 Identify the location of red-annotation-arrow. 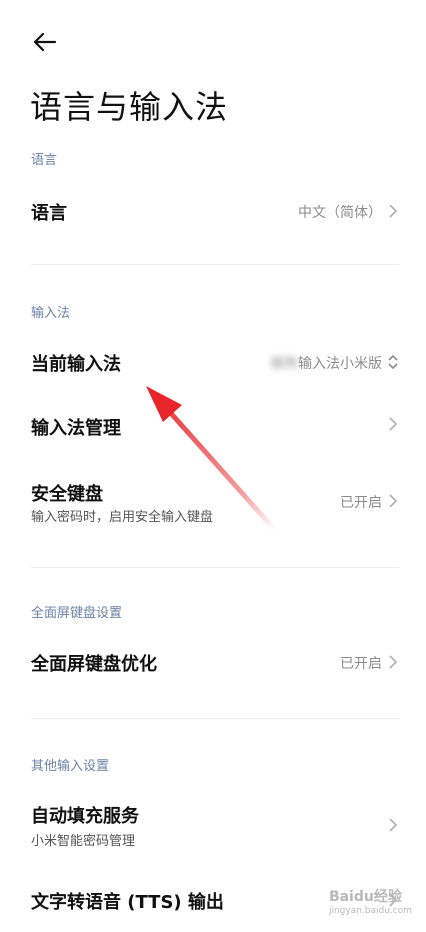
(212, 459).